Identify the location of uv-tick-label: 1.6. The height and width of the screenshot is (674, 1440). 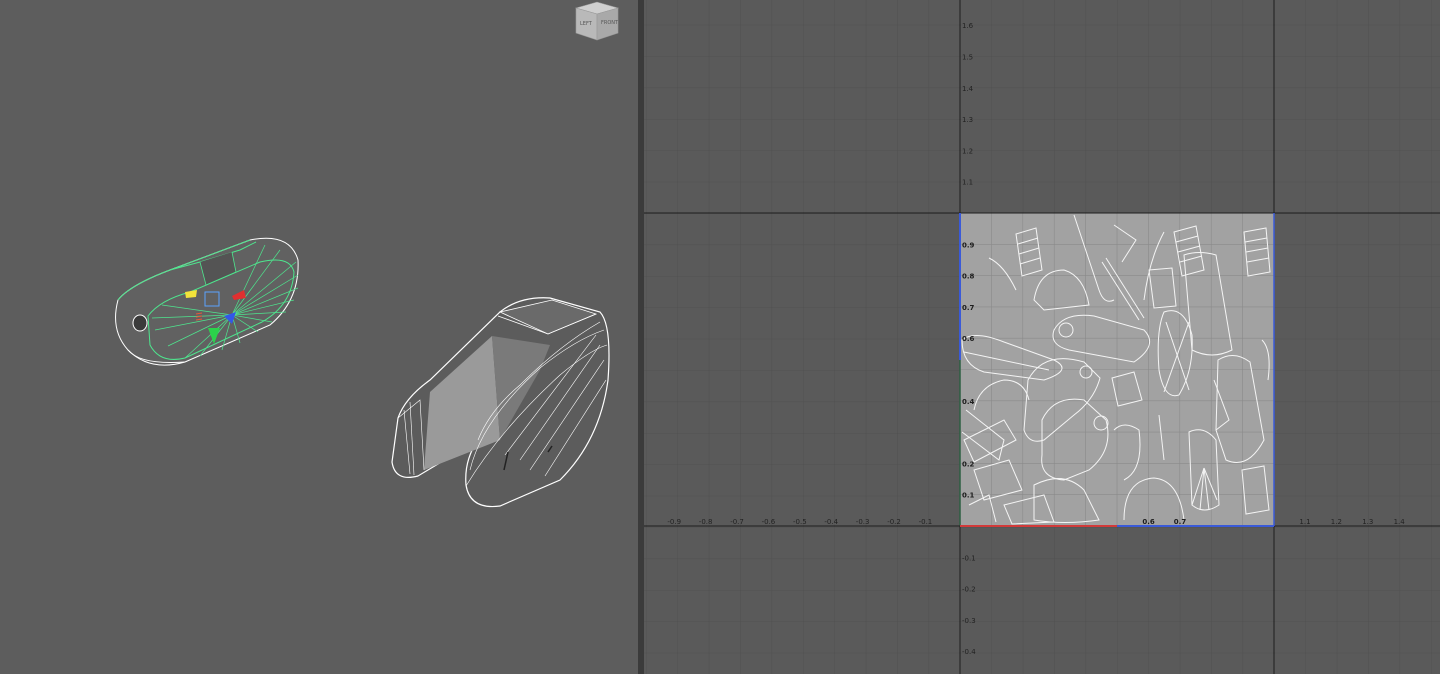
(968, 26).